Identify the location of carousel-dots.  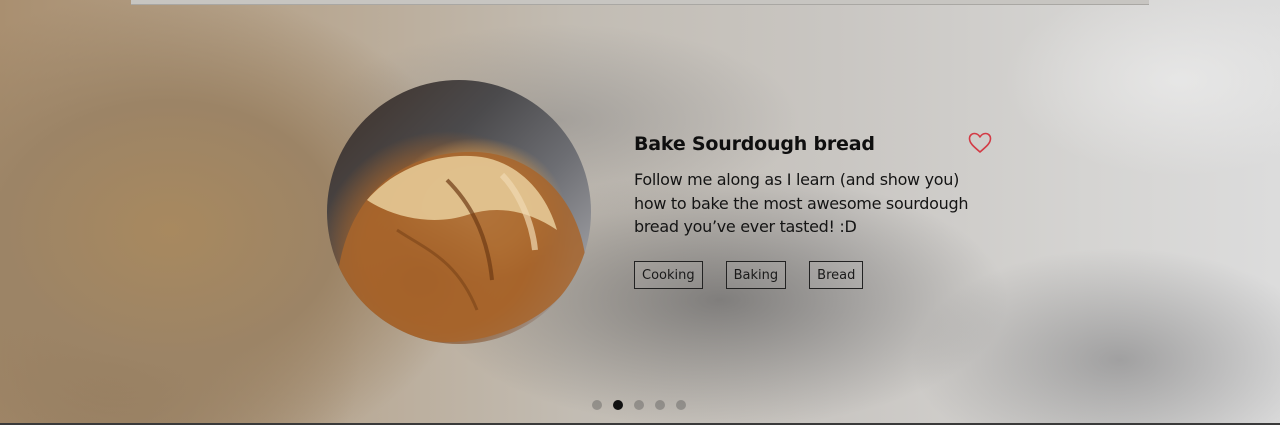
(639, 405).